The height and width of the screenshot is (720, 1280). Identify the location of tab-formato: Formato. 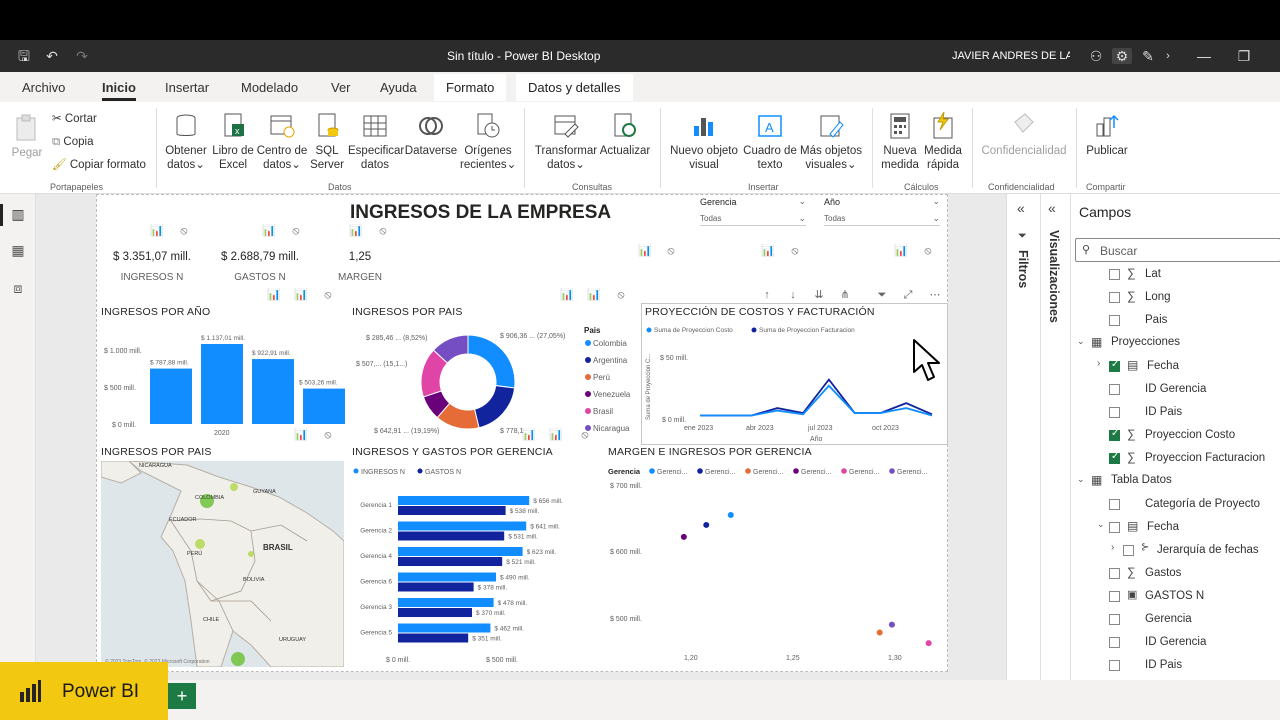
(470, 87).